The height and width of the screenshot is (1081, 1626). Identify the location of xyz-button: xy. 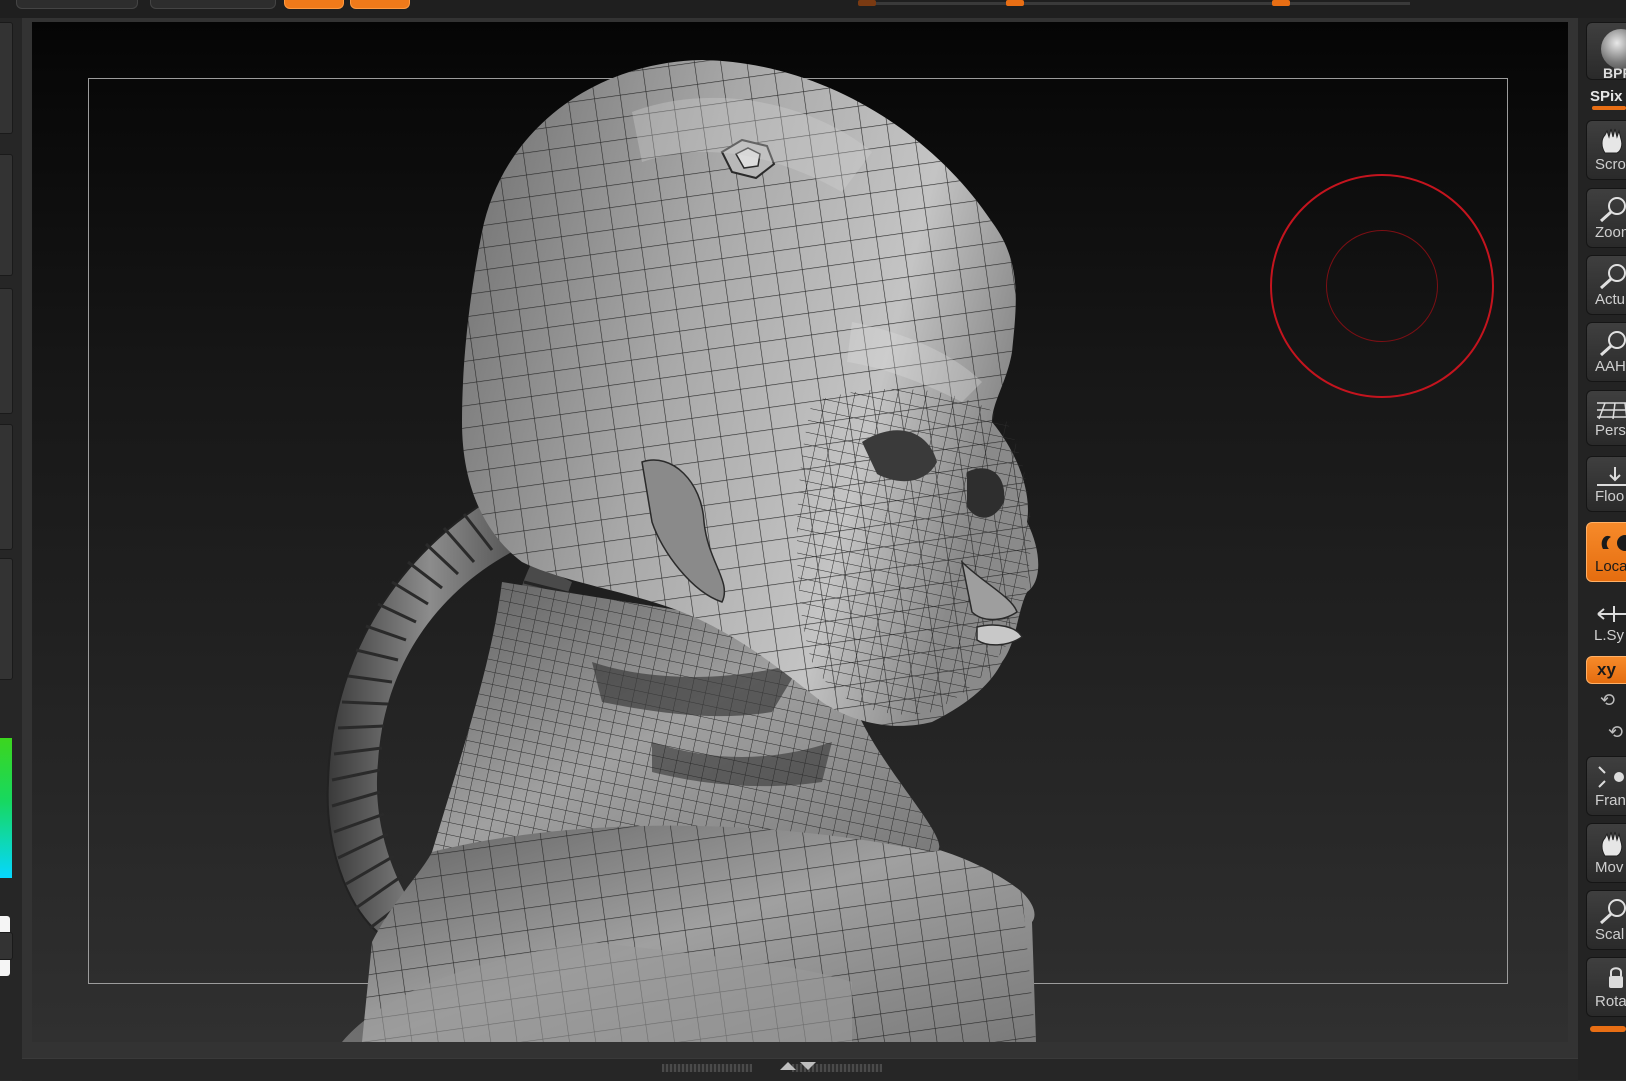
(1606, 670).